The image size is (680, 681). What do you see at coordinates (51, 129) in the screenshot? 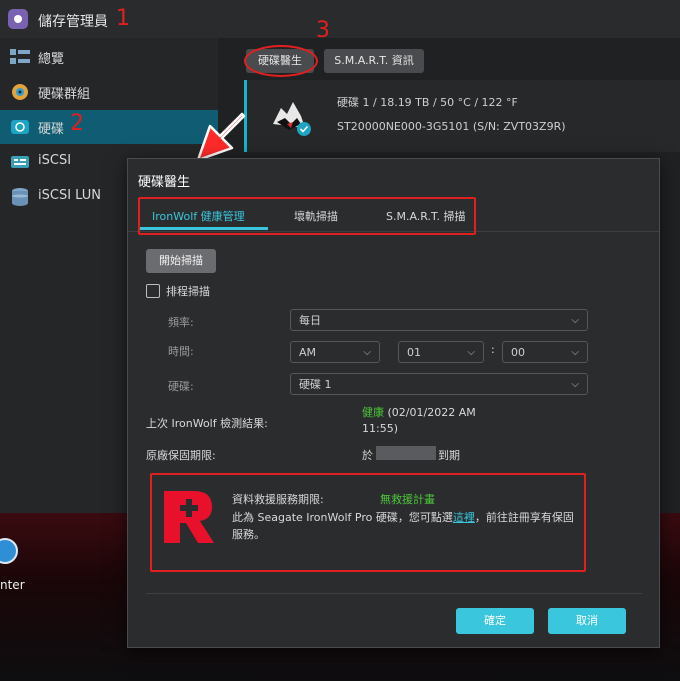
I see `sidebar-item-label: 硬碟` at bounding box center [51, 129].